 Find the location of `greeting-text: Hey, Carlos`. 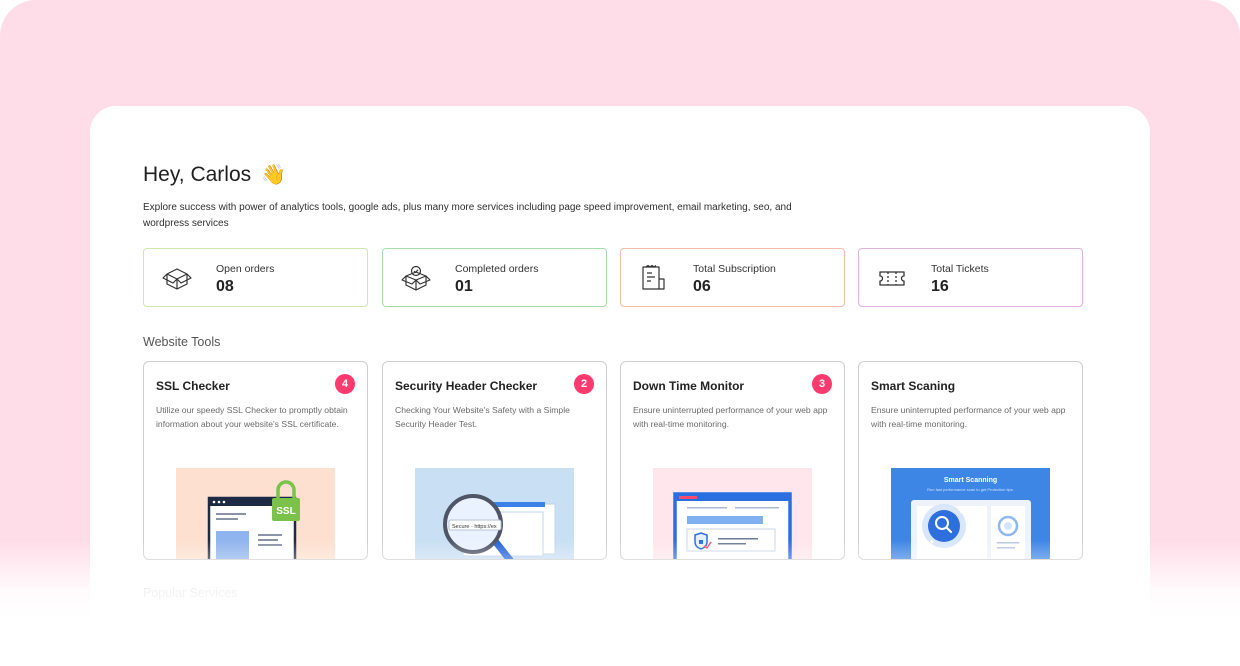

greeting-text: Hey, Carlos is located at coordinates (197, 174).